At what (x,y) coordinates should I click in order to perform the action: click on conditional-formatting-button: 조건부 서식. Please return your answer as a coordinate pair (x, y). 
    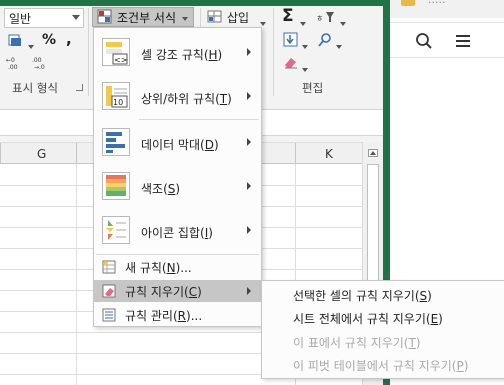
    Looking at the image, I should click on (143, 17).